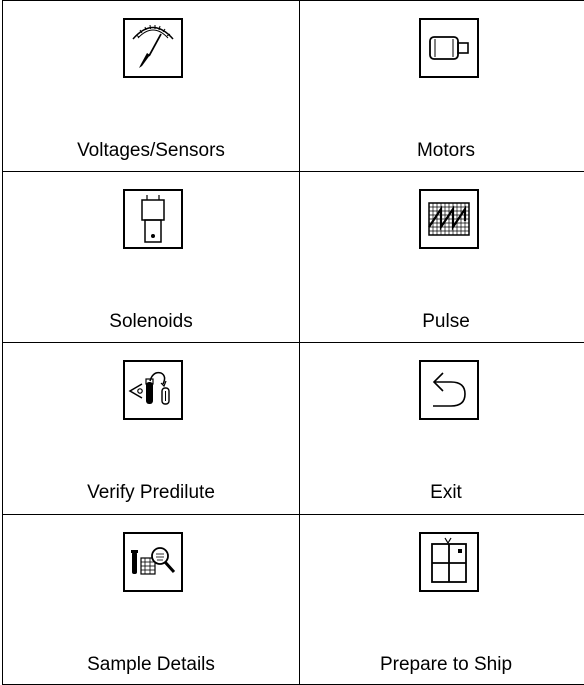  What do you see at coordinates (153, 562) in the screenshot?
I see `sample-magnifier-icon` at bounding box center [153, 562].